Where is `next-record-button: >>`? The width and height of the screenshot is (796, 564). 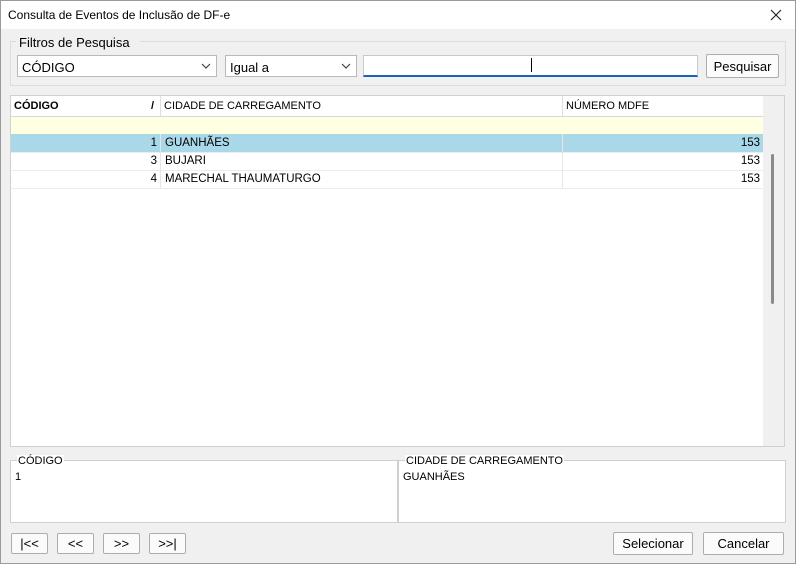
next-record-button: >> is located at coordinates (121, 543).